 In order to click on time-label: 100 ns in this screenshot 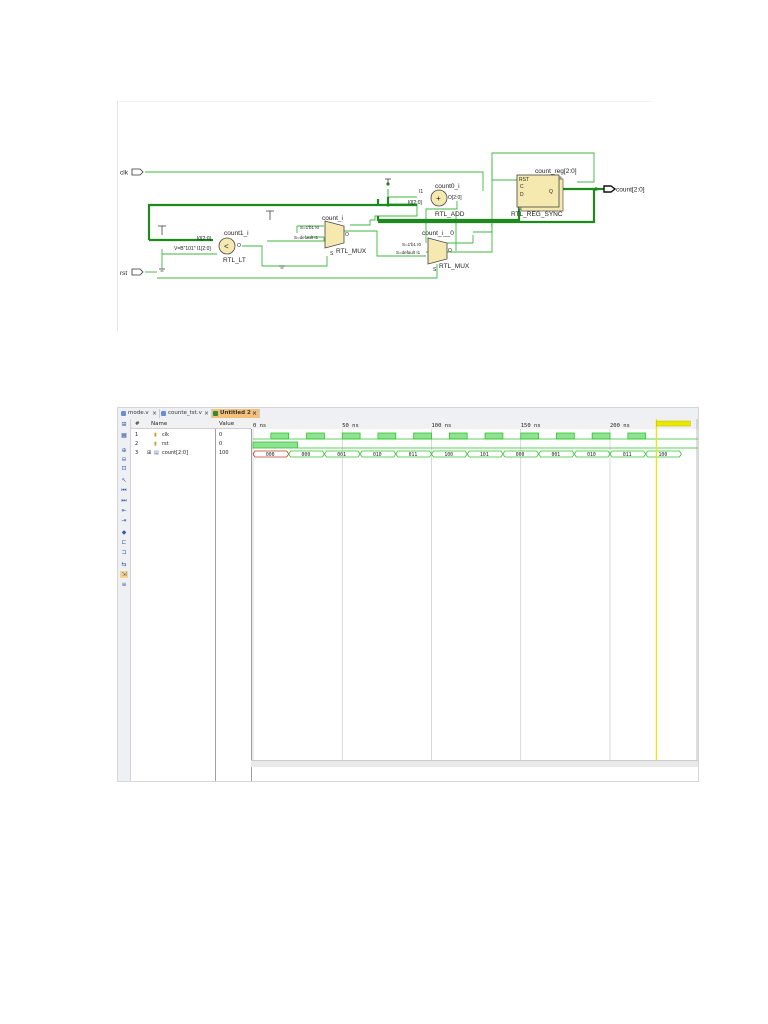, I will do `click(442, 426)`.